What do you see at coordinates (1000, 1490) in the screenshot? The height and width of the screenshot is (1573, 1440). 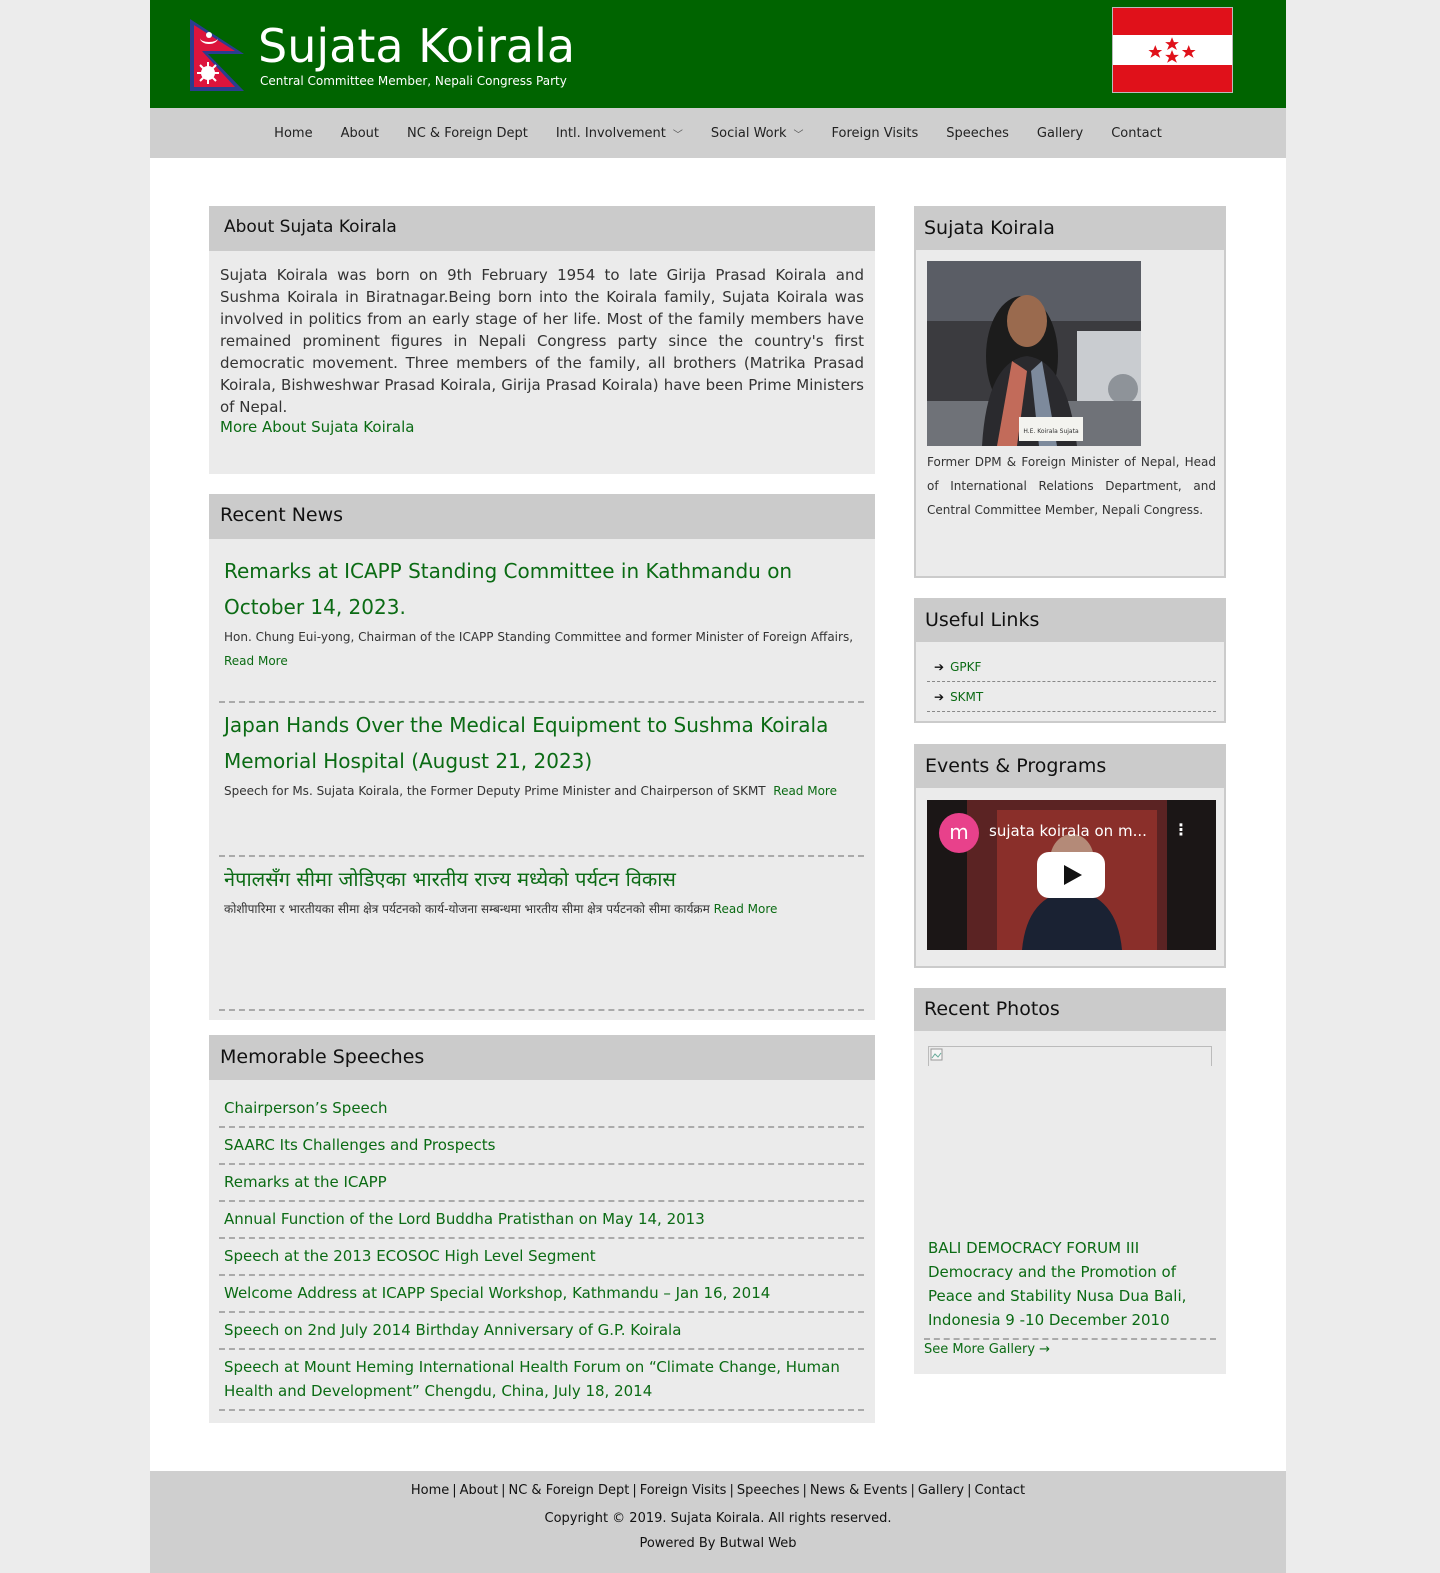 I see `footer-link: Contact` at bounding box center [1000, 1490].